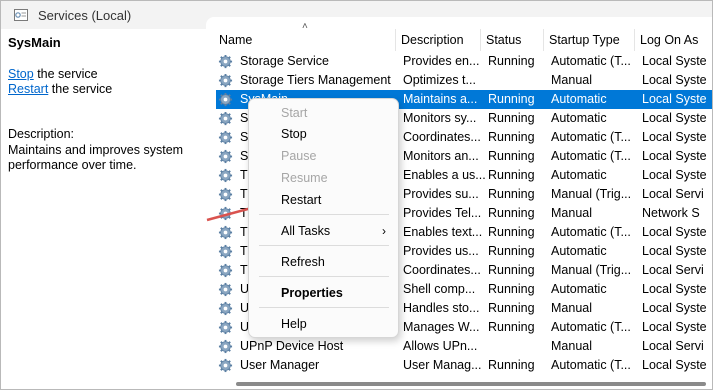 The width and height of the screenshot is (713, 390). What do you see at coordinates (292, 346) in the screenshot?
I see `cell-name: UPnP Device Host` at bounding box center [292, 346].